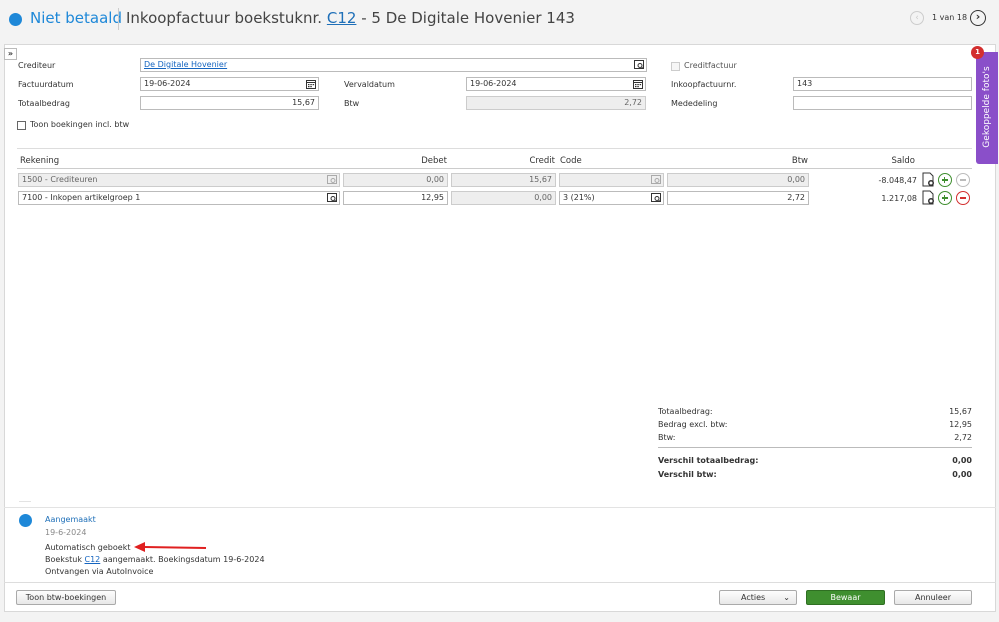  What do you see at coordinates (667, 437) in the screenshot?
I see `sum-btw-label: Btw:` at bounding box center [667, 437].